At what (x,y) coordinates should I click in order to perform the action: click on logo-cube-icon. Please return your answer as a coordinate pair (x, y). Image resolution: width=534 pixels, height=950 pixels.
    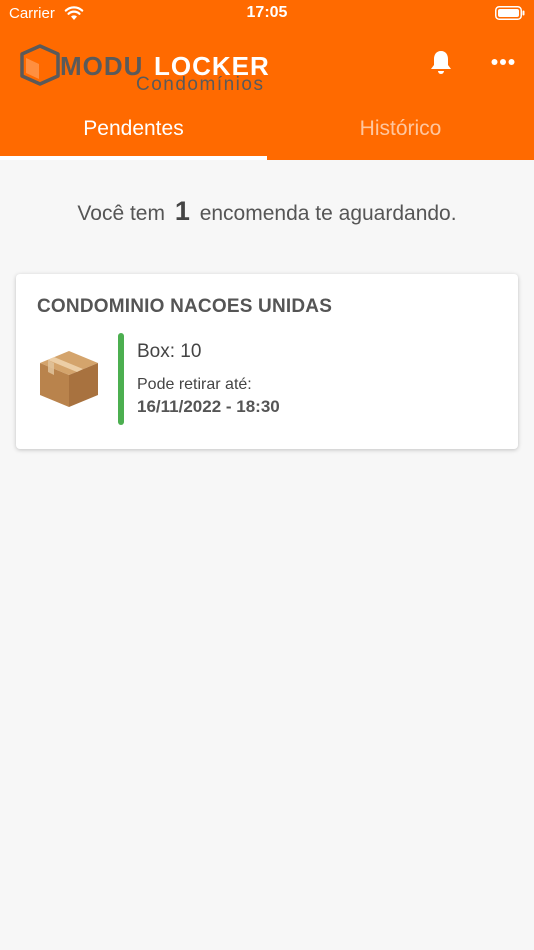
    Looking at the image, I should click on (40, 65).